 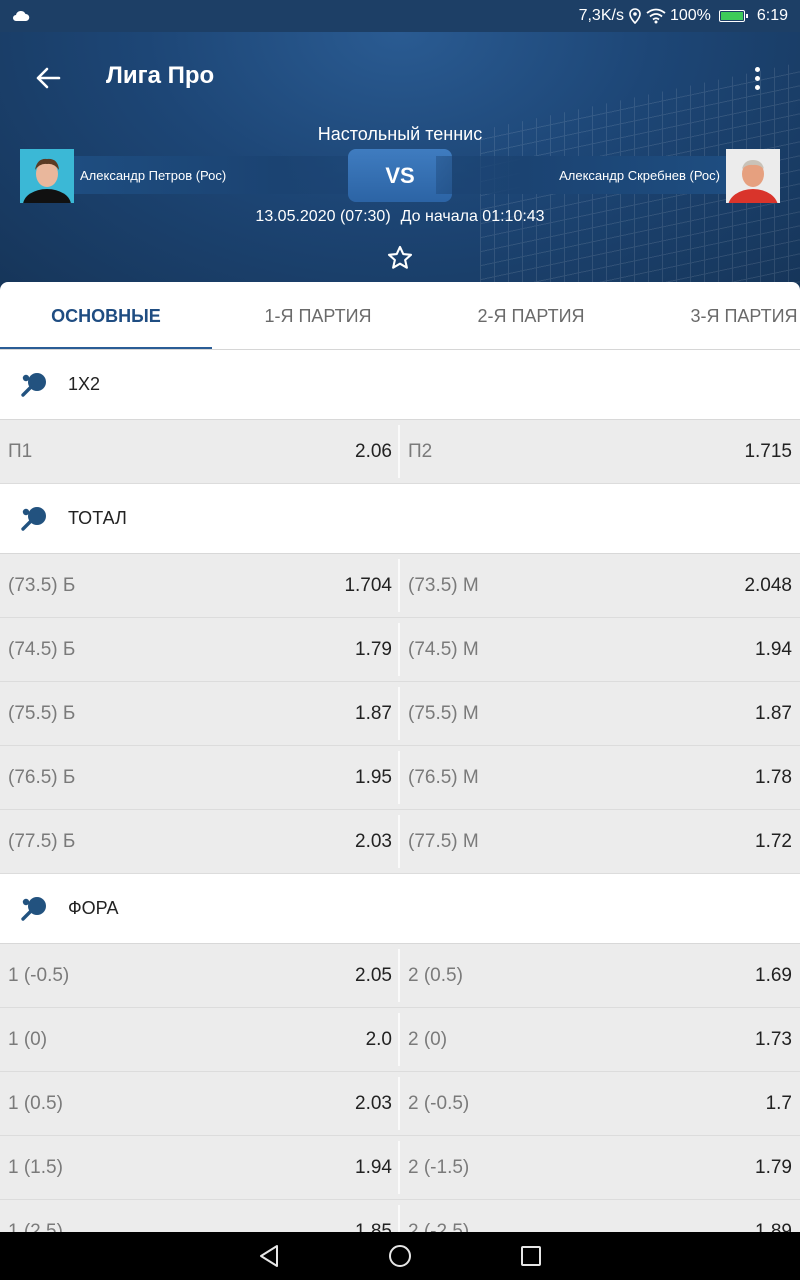 I want to click on odds-row: 1 (2.5) 1.85 2 (-2.5) 1.89, so click(x=400, y=1216).